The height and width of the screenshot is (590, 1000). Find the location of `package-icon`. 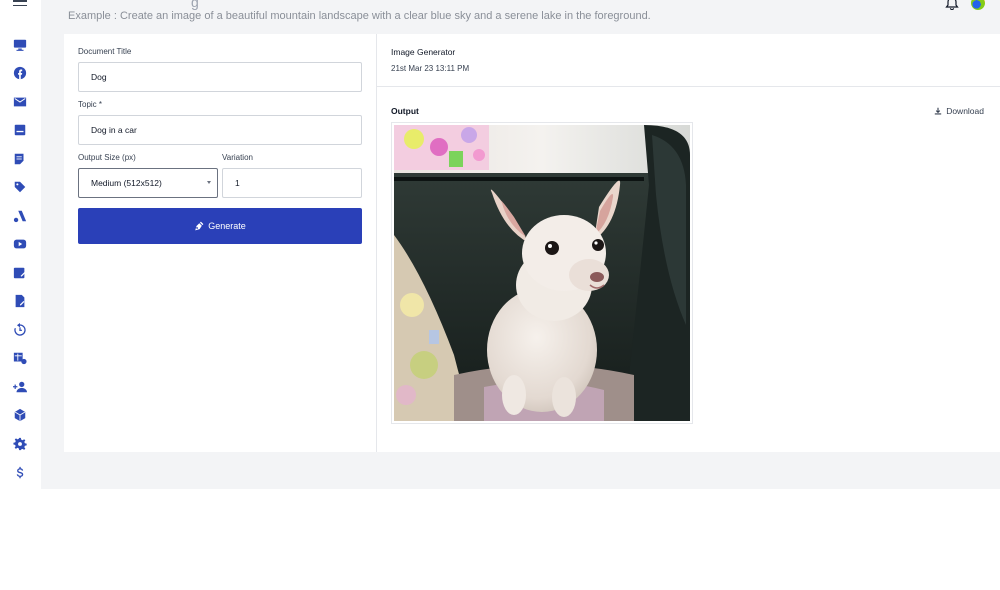

package-icon is located at coordinates (20, 415).